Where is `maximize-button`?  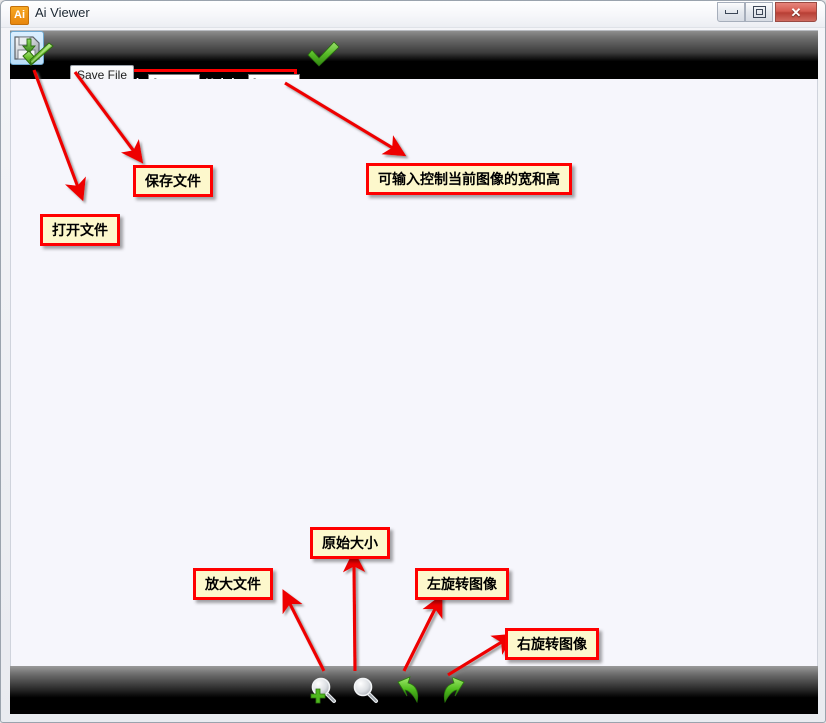
maximize-button is located at coordinates (759, 12).